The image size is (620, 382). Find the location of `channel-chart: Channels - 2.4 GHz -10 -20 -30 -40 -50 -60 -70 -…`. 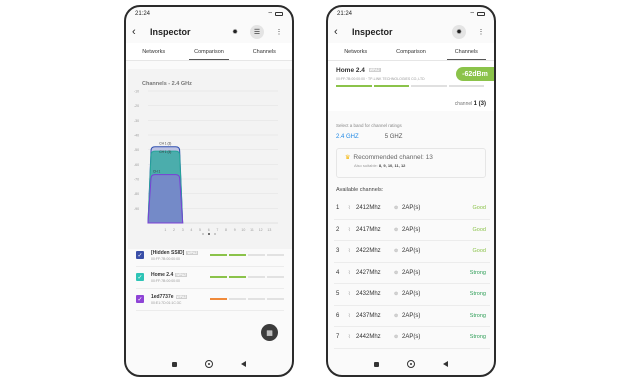

channel-chart: Channels - 2.4 GHz -10 -20 -30 -40 -50 -60 -70 -… is located at coordinates (210, 159).